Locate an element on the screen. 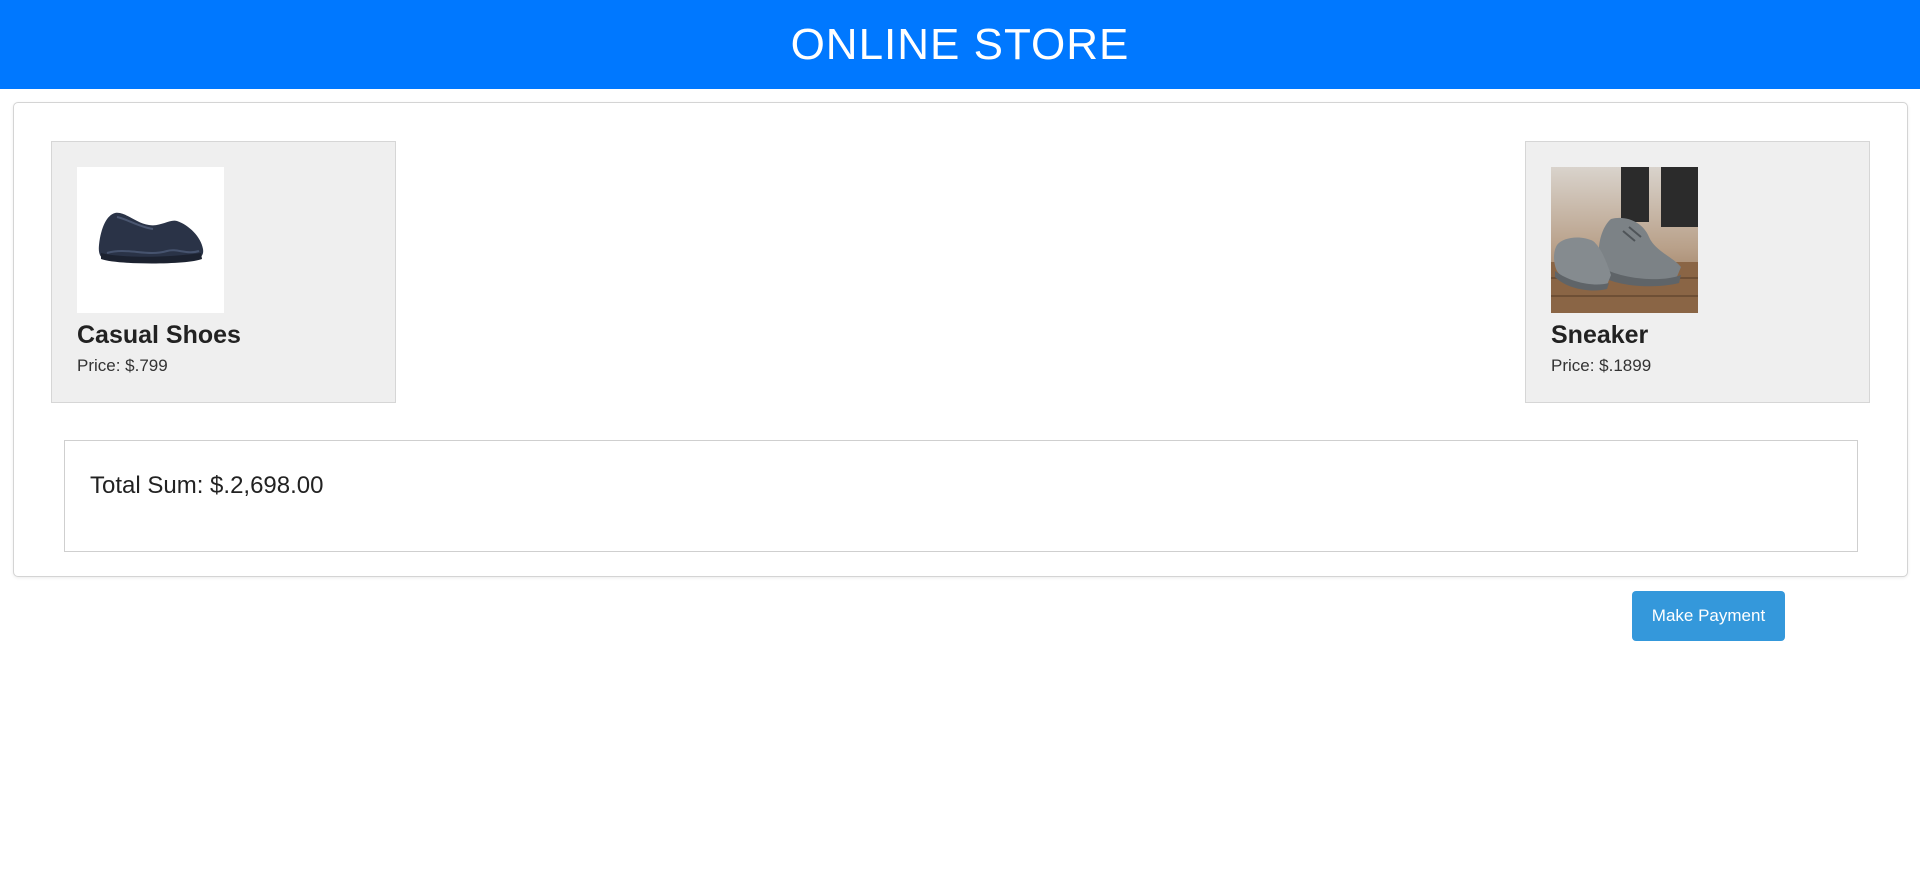  page-title: ONLINE STORE is located at coordinates (960, 44).